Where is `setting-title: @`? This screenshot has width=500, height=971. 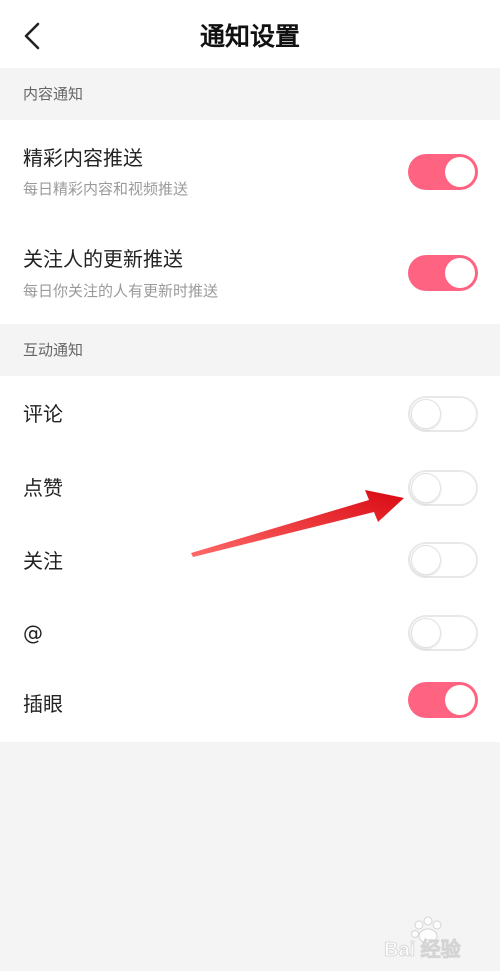 setting-title: @ is located at coordinates (33, 633).